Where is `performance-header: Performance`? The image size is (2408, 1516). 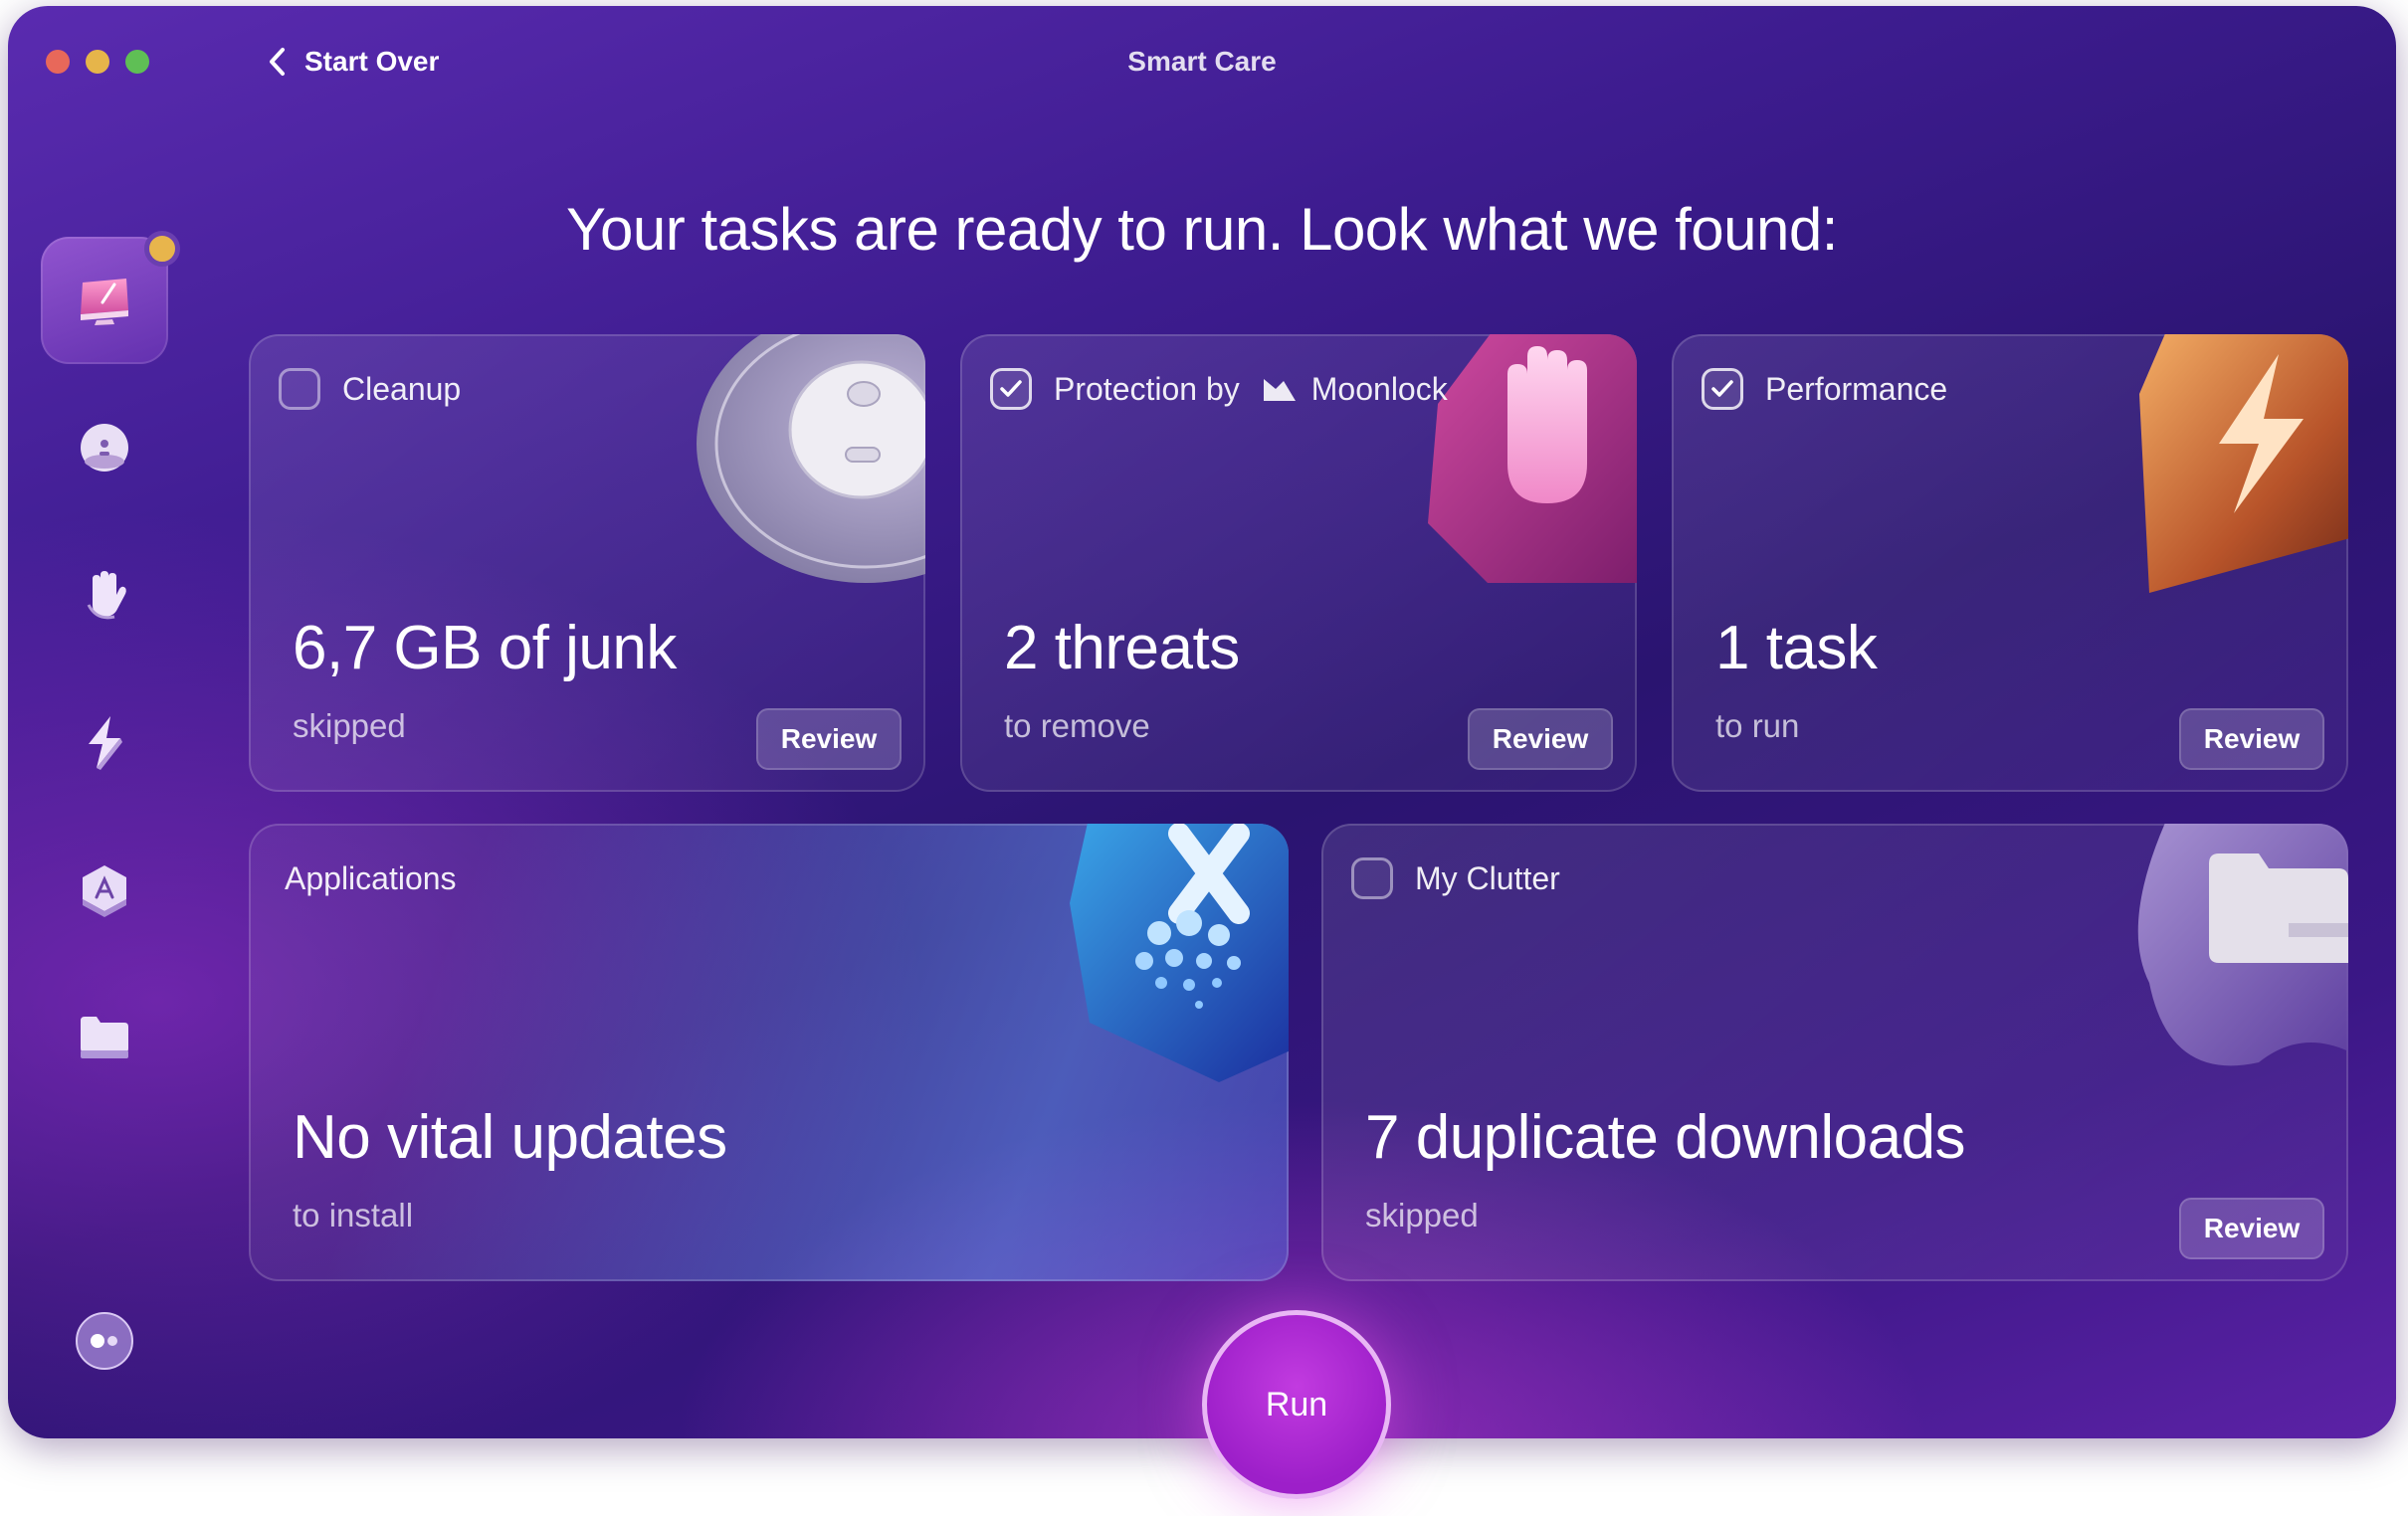 performance-header: Performance is located at coordinates (1824, 389).